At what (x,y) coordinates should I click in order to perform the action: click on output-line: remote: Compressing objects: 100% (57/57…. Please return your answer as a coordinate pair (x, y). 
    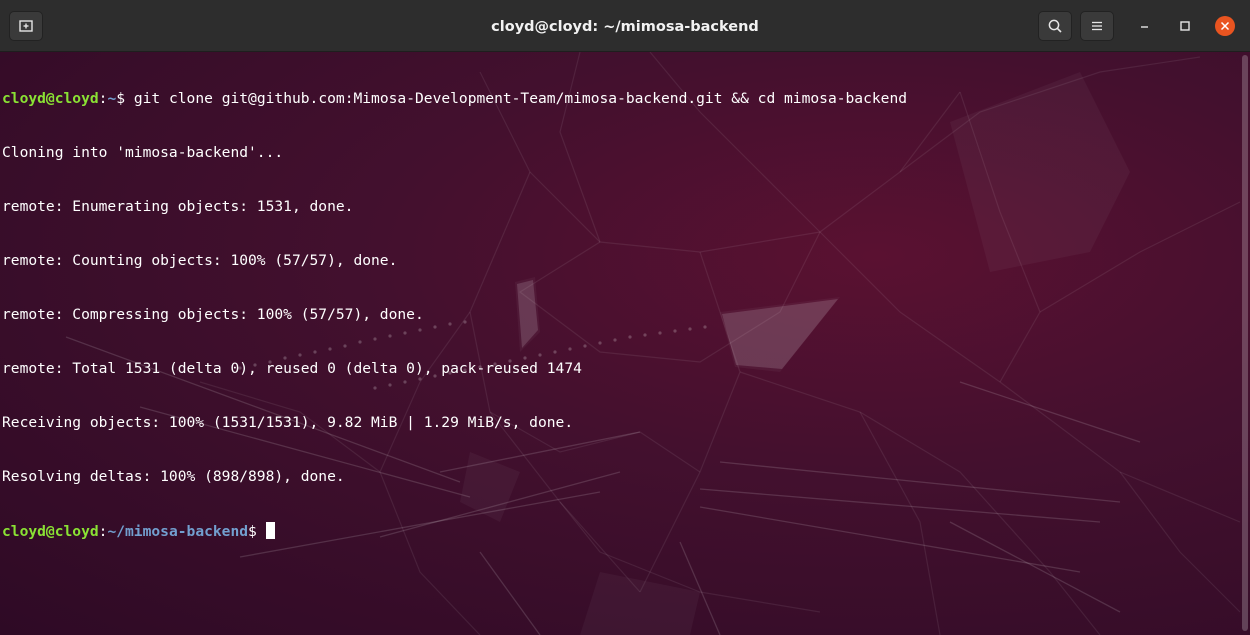
    Looking at the image, I should click on (213, 314).